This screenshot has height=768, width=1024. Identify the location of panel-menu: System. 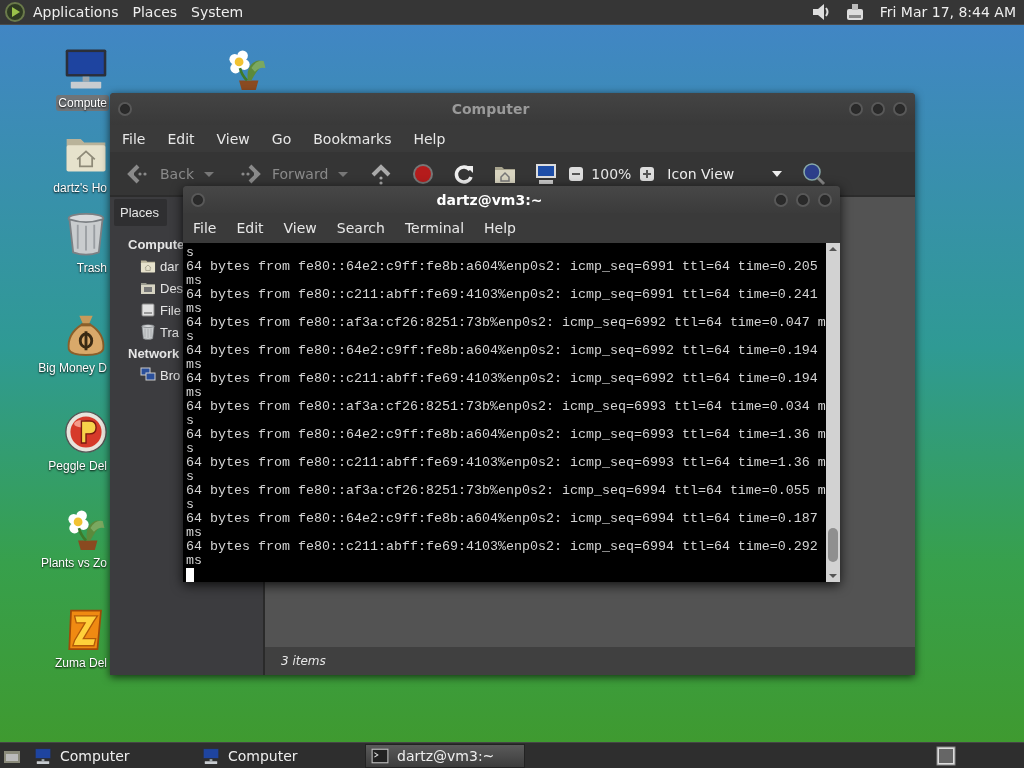
(217, 12).